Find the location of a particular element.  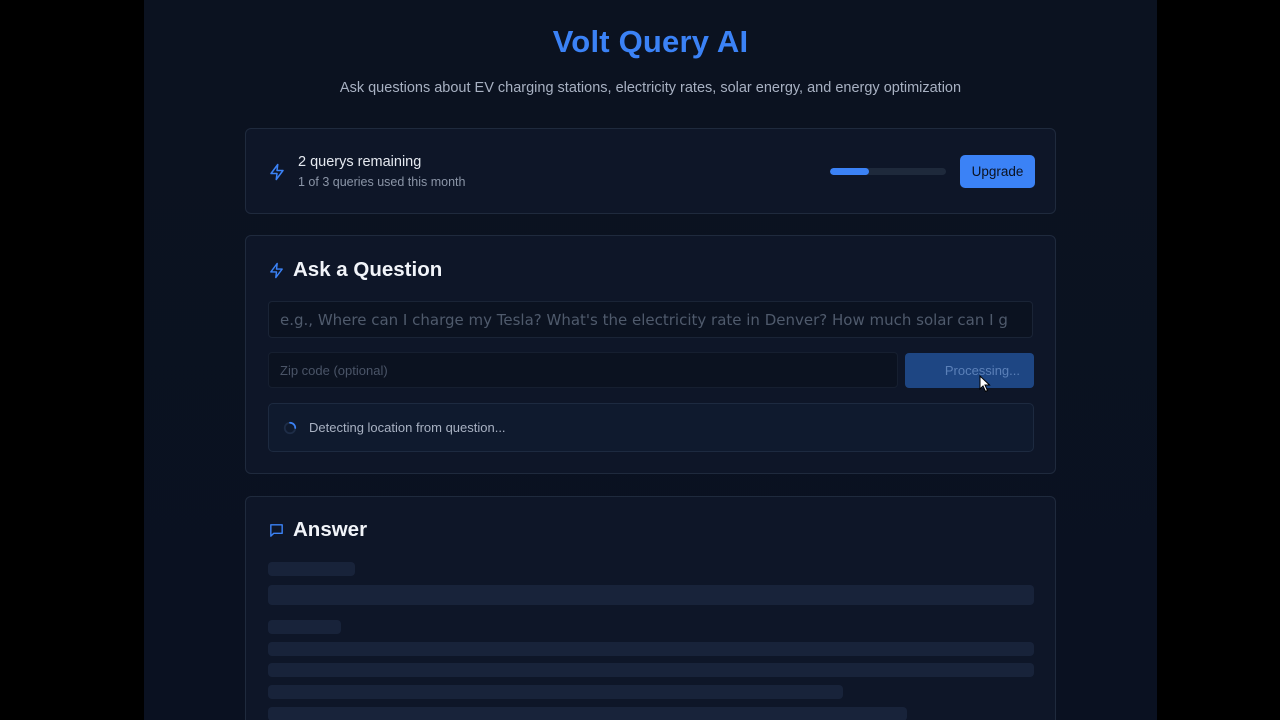

queries-used-text: 1 of 3 queries used this month is located at coordinates (382, 182).